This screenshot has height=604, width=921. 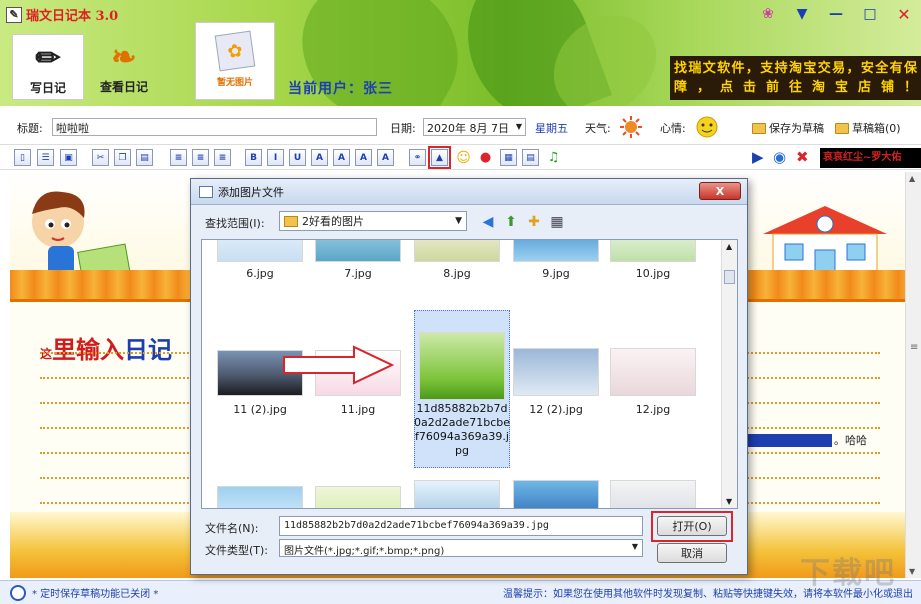 What do you see at coordinates (511, 221) in the screenshot?
I see `up-folder-icon: ⬆` at bounding box center [511, 221].